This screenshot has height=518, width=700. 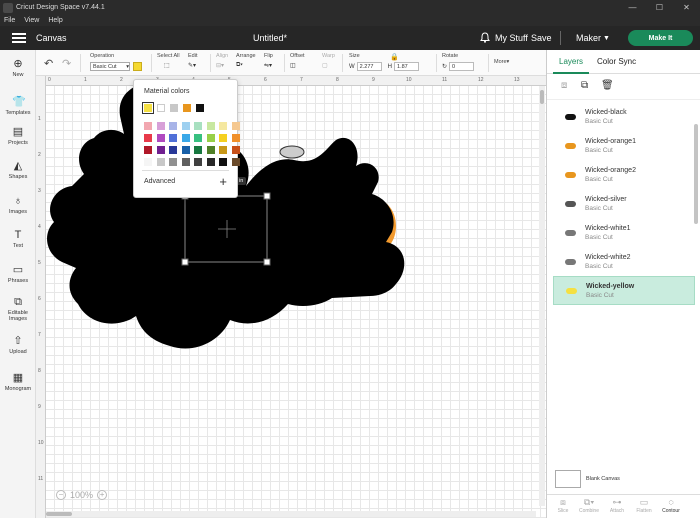 What do you see at coordinates (223, 181) in the screenshot?
I see `add-color-icon: +` at bounding box center [223, 181].